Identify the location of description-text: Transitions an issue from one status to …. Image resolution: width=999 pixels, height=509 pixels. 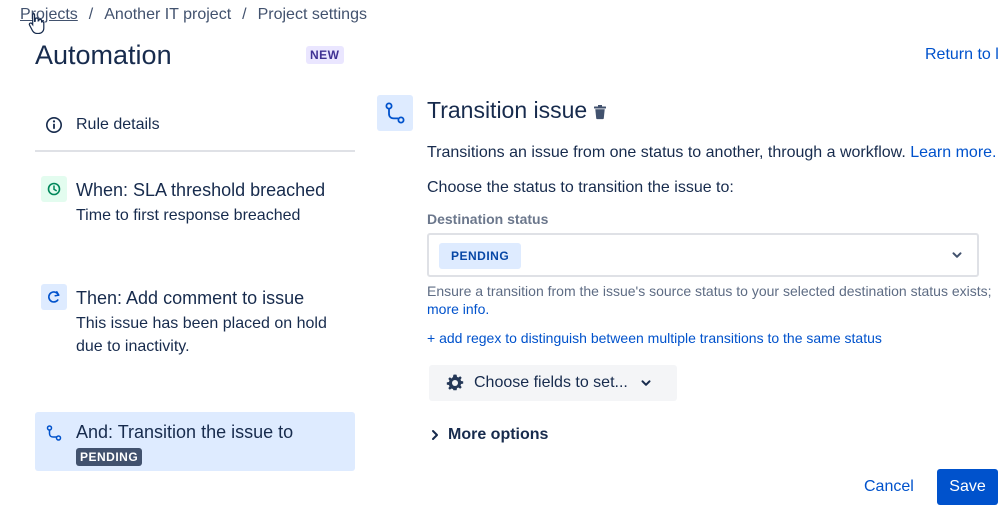
(669, 152).